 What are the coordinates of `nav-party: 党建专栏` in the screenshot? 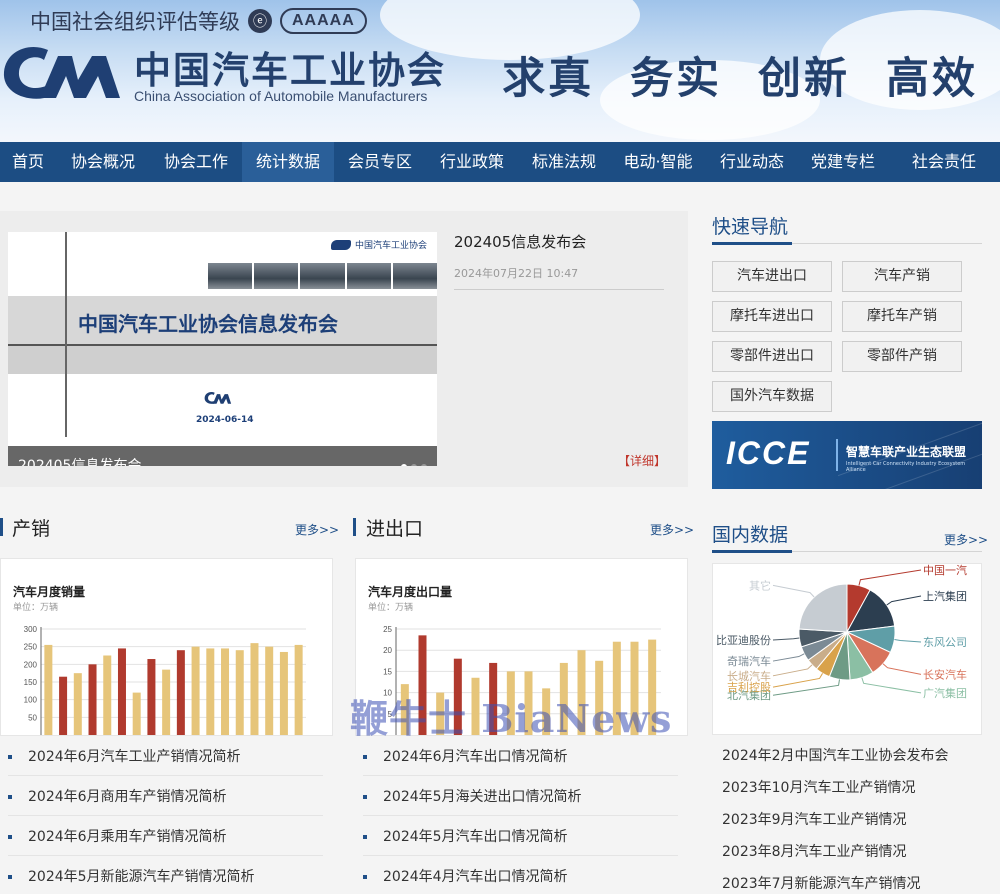 It's located at (843, 162).